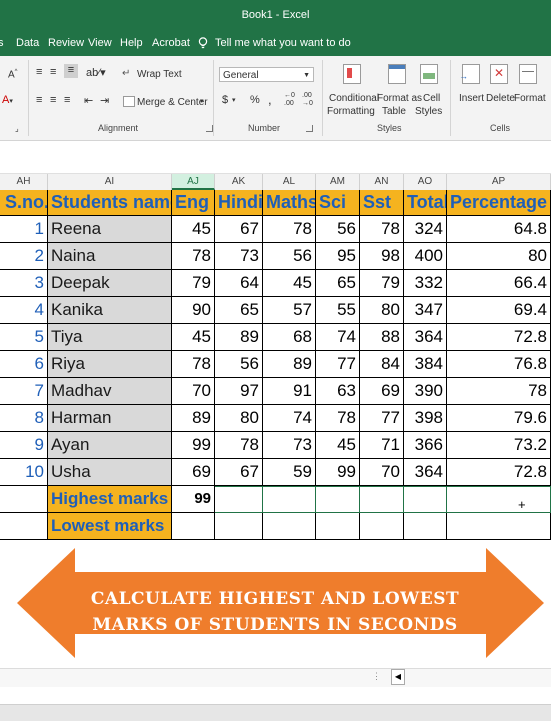 The image size is (551, 721). Describe the element at coordinates (71, 71) in the screenshot. I see `bottom-align-icon: ≡` at that location.